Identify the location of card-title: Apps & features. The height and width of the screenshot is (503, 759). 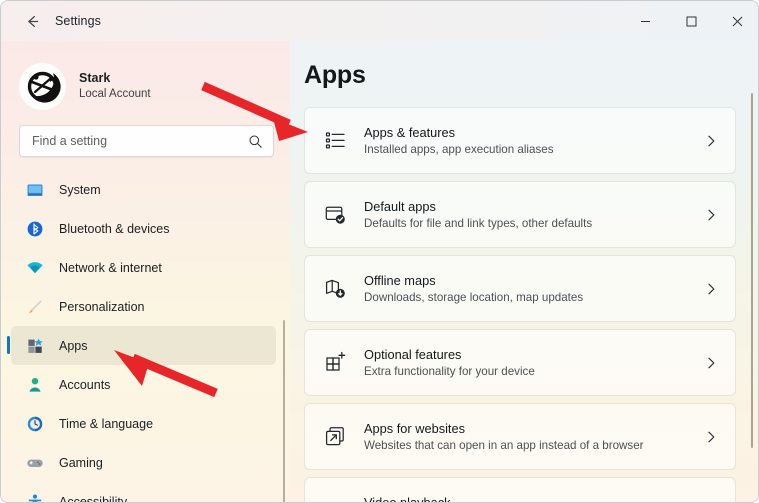
(410, 132).